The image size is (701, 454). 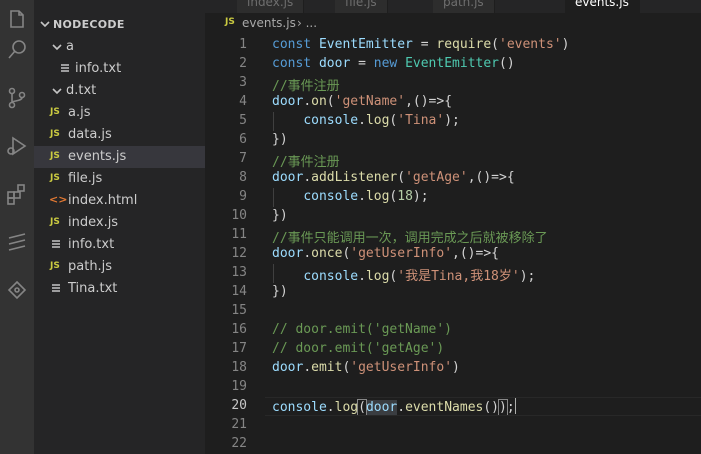 I want to click on code-line: 12 door.once('getUserInfo',()=>{, so click(x=453, y=254).